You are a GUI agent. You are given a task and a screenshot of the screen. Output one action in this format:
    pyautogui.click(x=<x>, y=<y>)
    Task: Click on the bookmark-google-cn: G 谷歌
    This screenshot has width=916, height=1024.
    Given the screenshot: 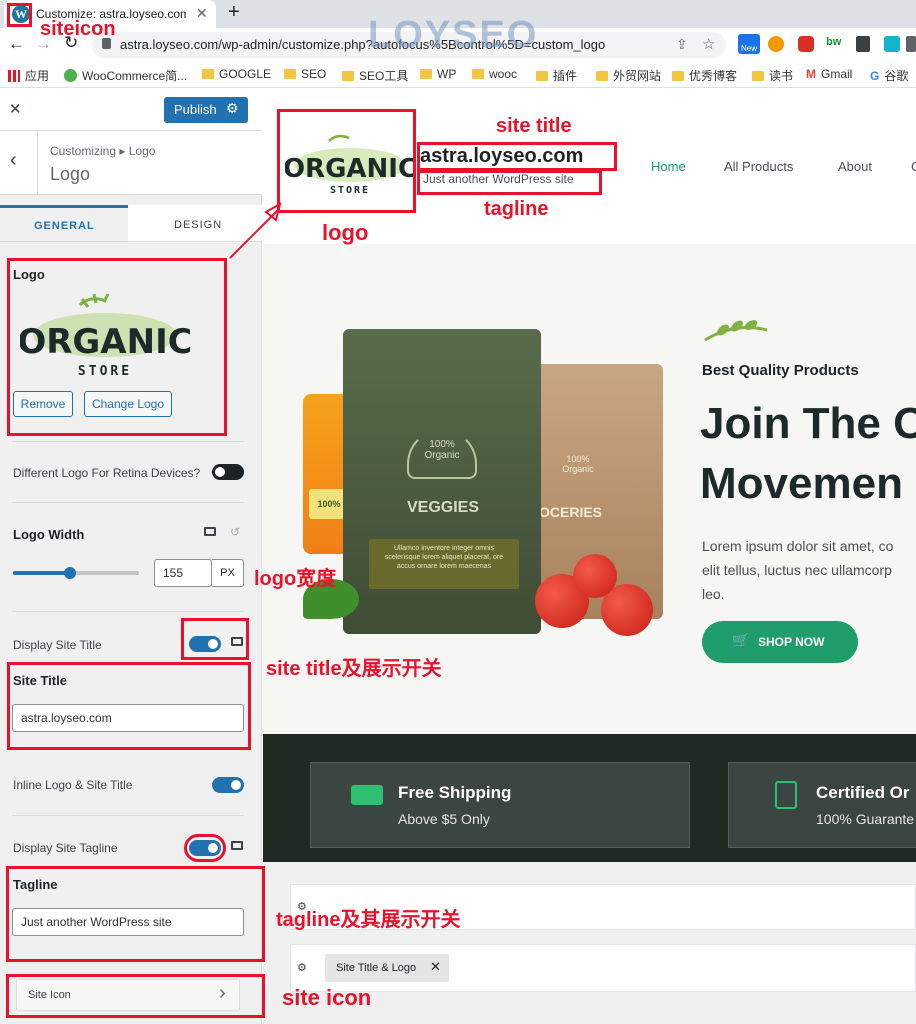 What is the action you would take?
    pyautogui.click(x=889, y=75)
    